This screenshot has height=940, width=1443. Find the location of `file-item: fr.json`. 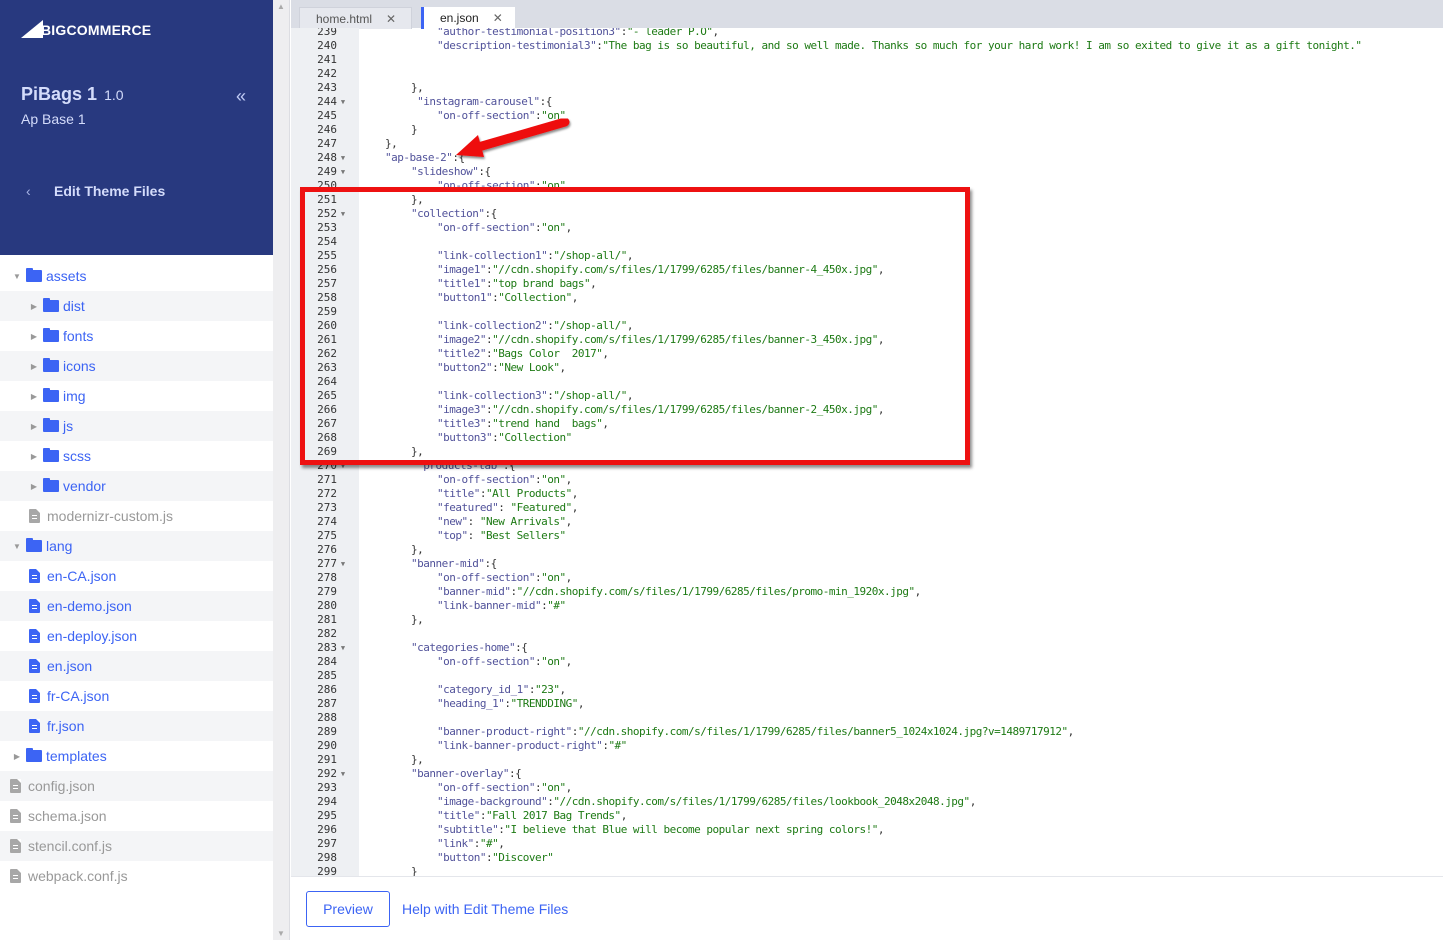

file-item: fr.json is located at coordinates (136, 726).